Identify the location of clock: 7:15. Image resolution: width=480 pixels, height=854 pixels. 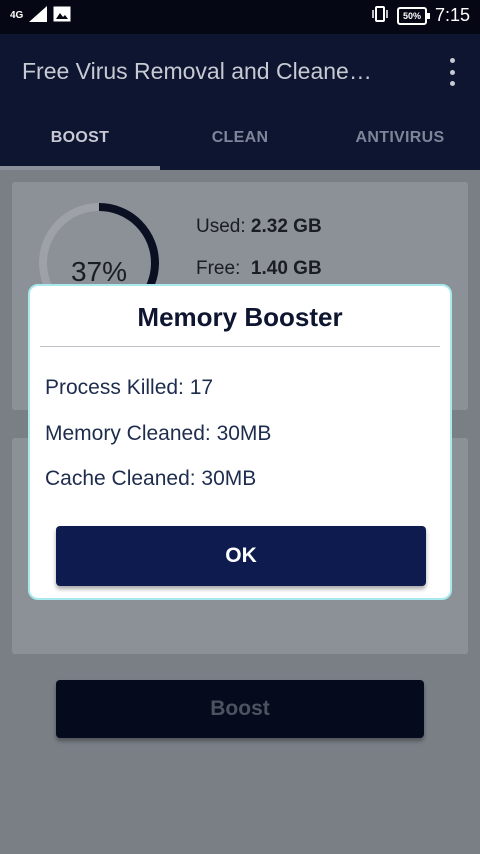
(452, 15).